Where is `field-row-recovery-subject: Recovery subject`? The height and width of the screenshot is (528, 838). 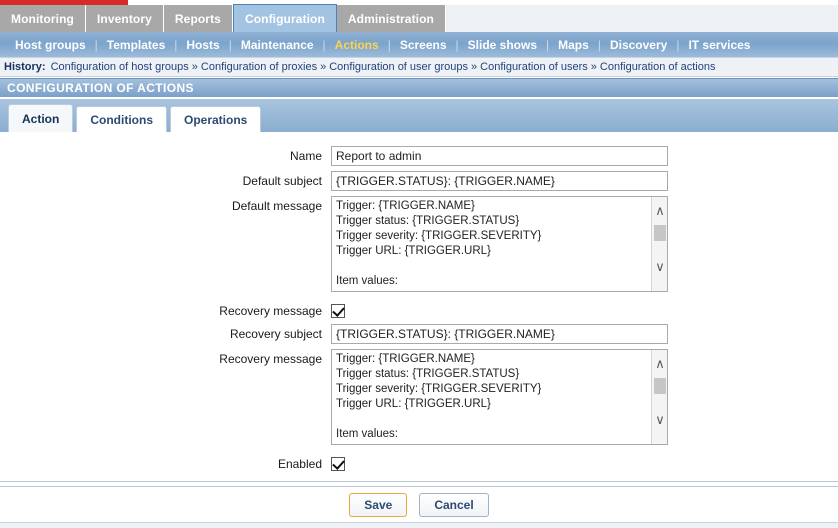 field-row-recovery-subject: Recovery subject is located at coordinates (334, 334).